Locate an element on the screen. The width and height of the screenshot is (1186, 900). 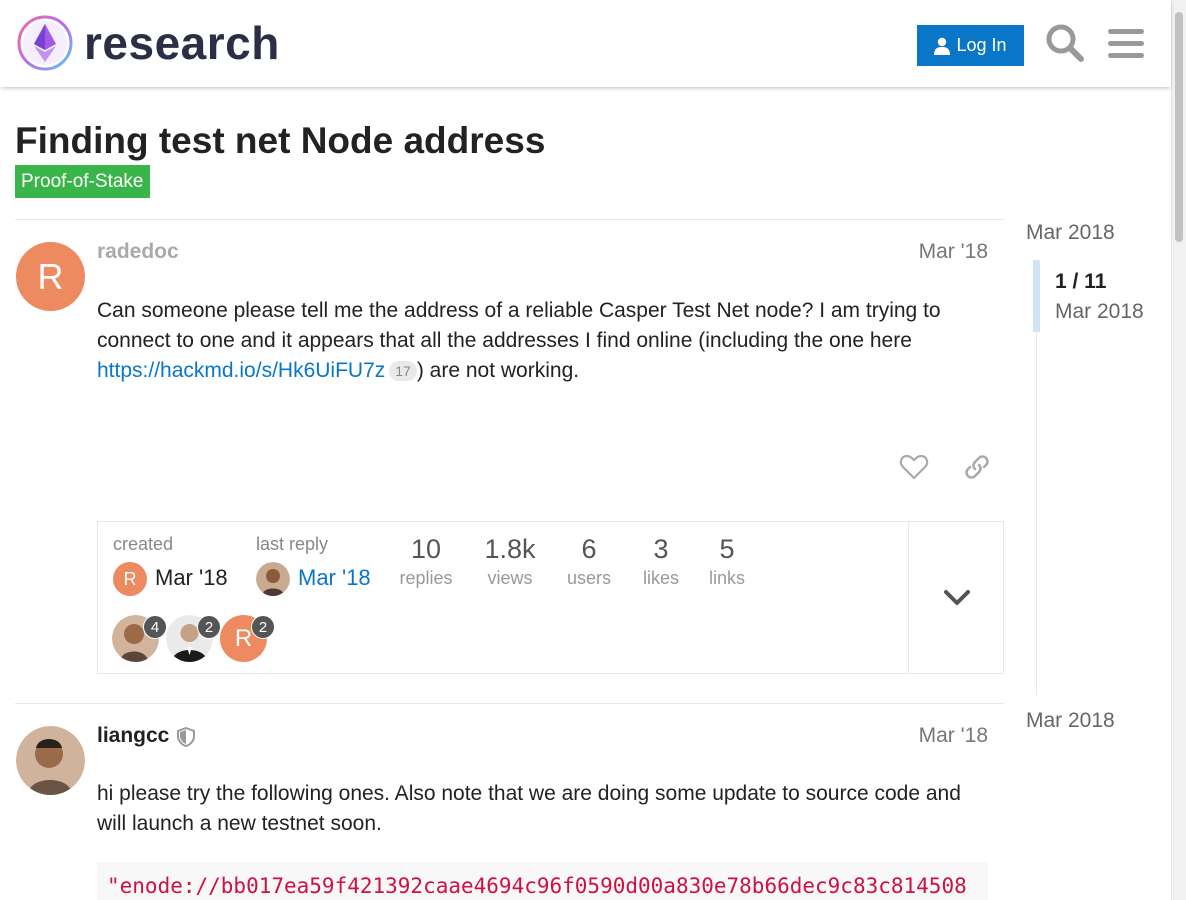
page-scrollbar is located at coordinates (1178, 450).